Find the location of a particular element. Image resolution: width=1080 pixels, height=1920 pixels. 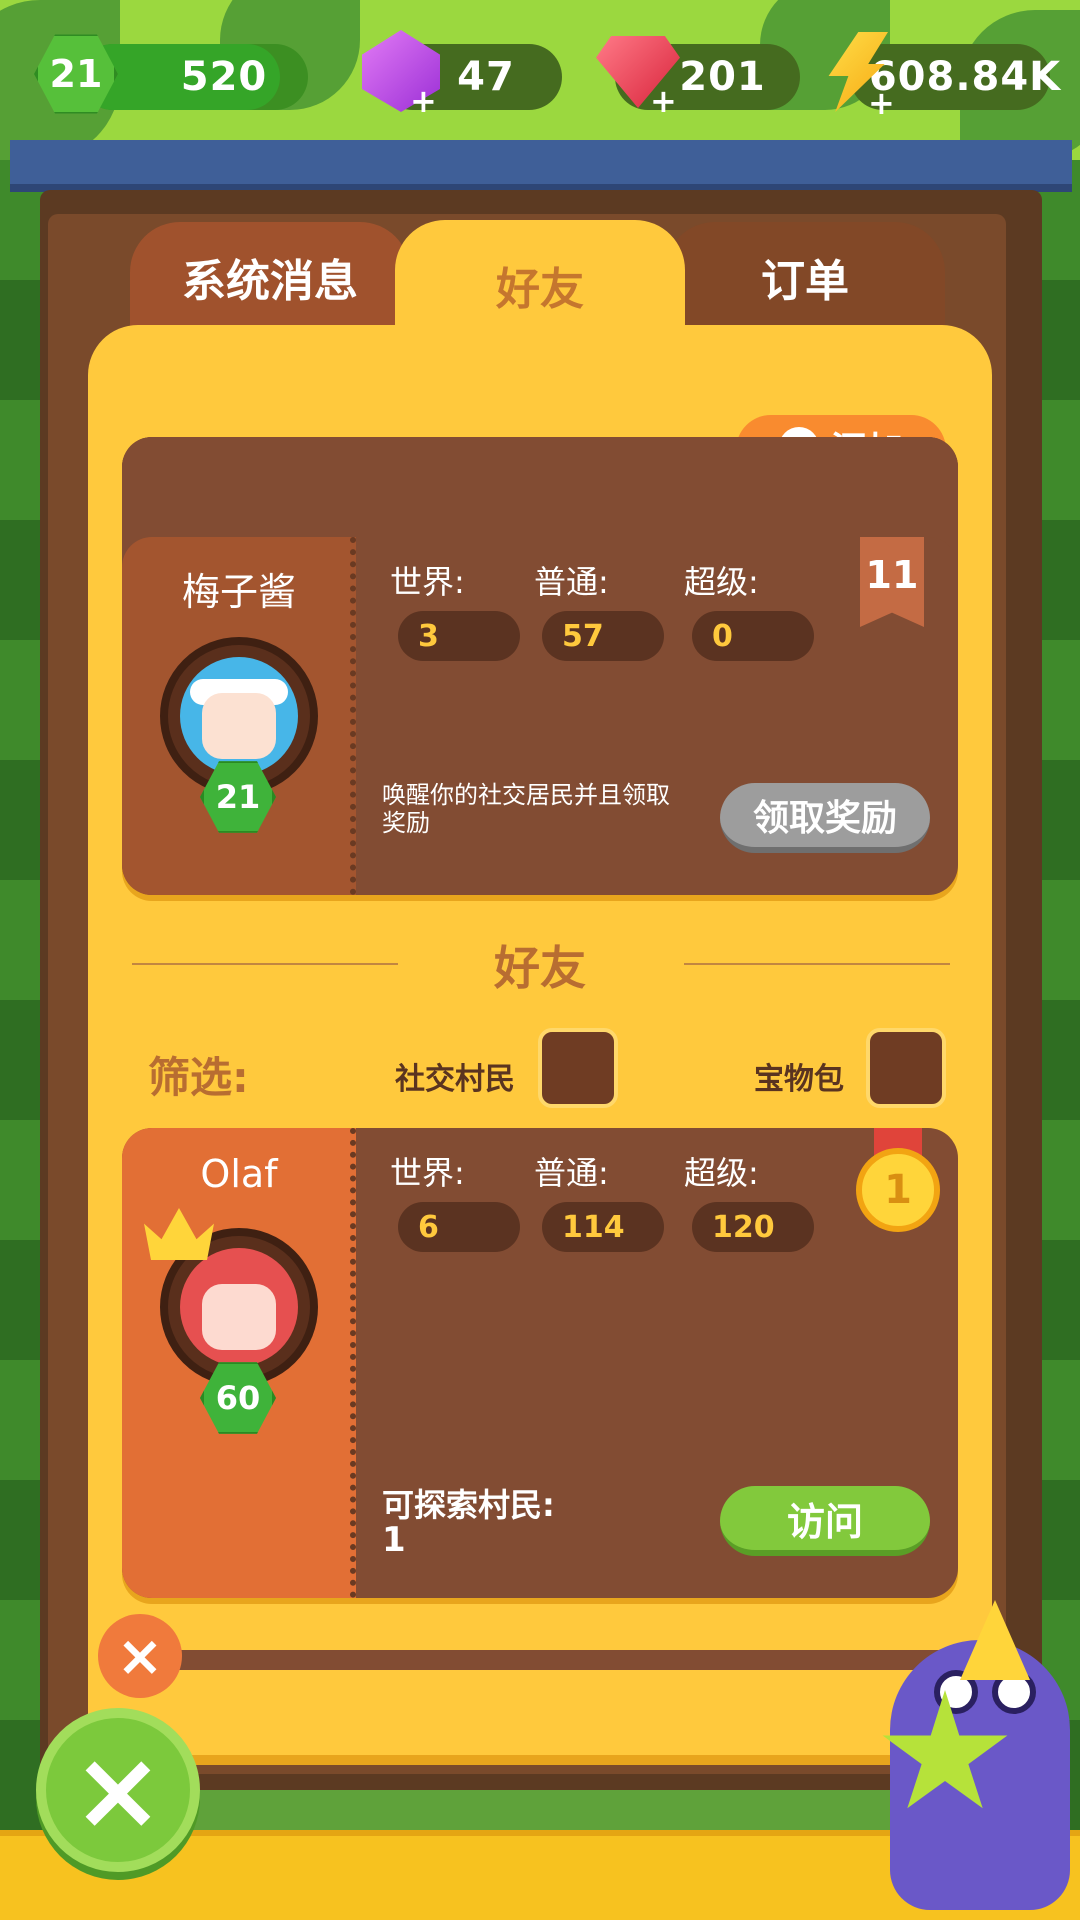

rank-ribbon-value: 11 is located at coordinates (892, 575).